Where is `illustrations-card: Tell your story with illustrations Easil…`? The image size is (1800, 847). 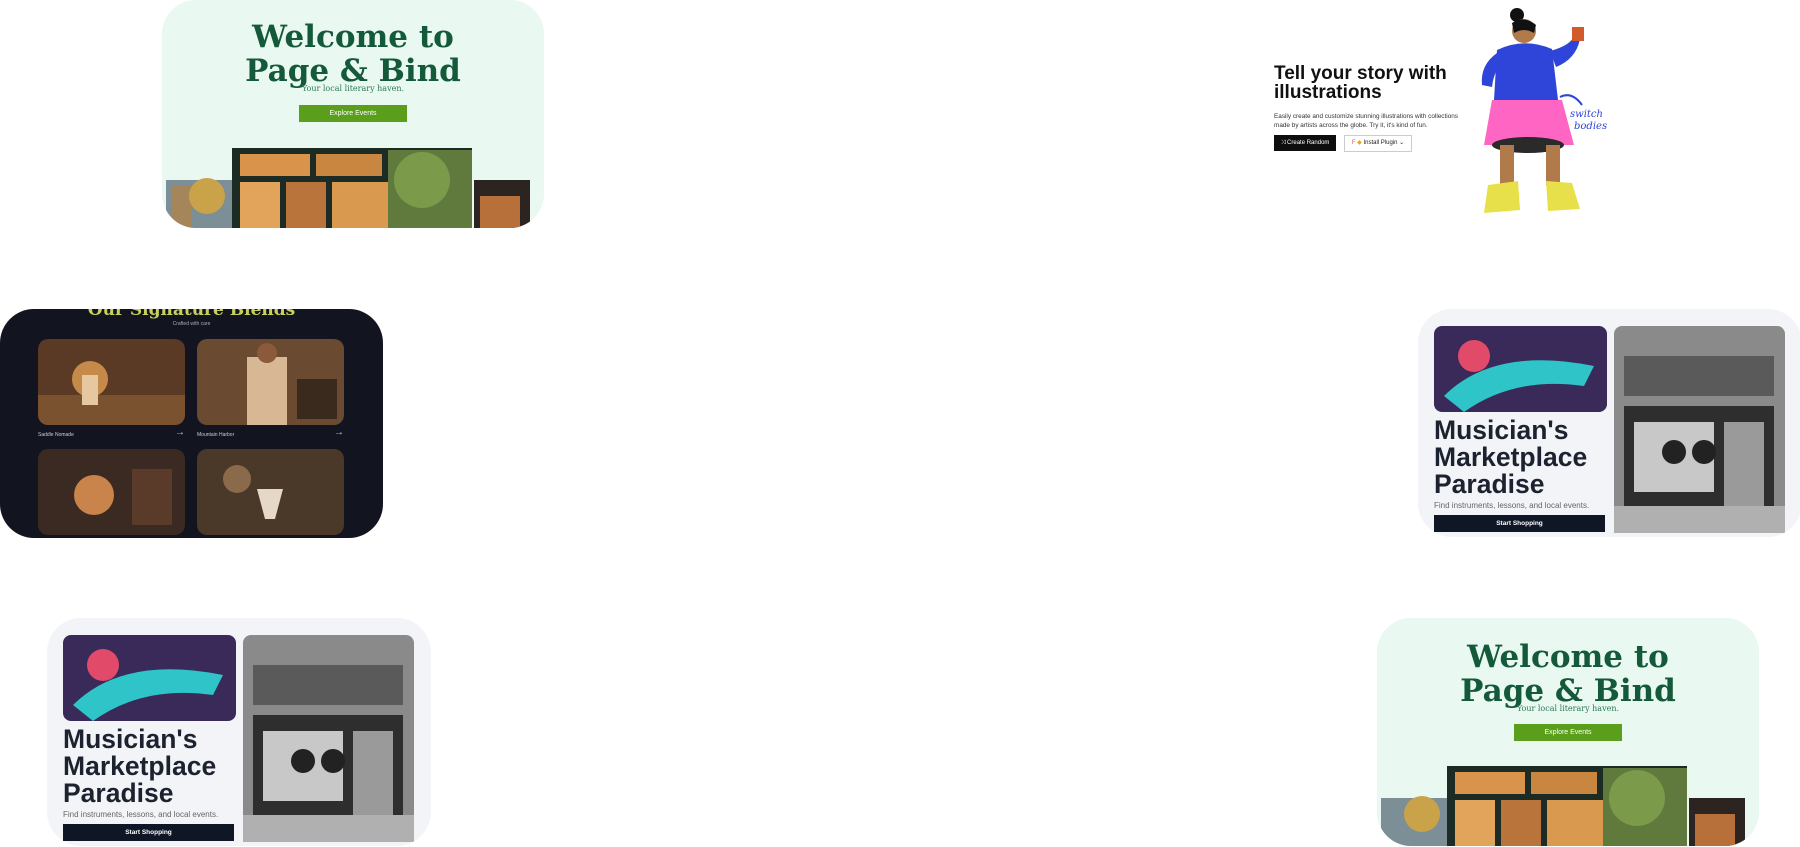 illustrations-card: Tell your story with illustrations Easil… is located at coordinates (1446, 114).